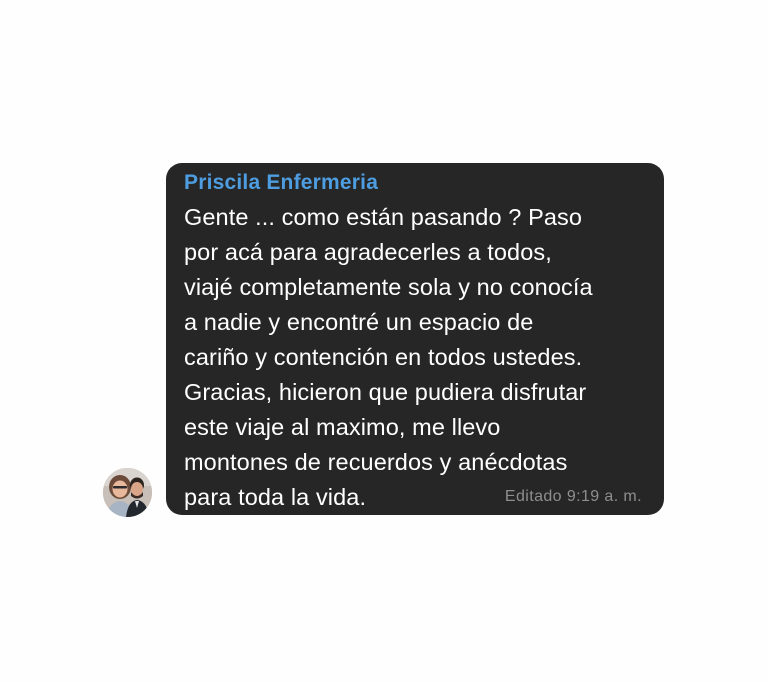 Image resolution: width=768 pixels, height=682 pixels. I want to click on edited-label: Editado, so click(533, 496).